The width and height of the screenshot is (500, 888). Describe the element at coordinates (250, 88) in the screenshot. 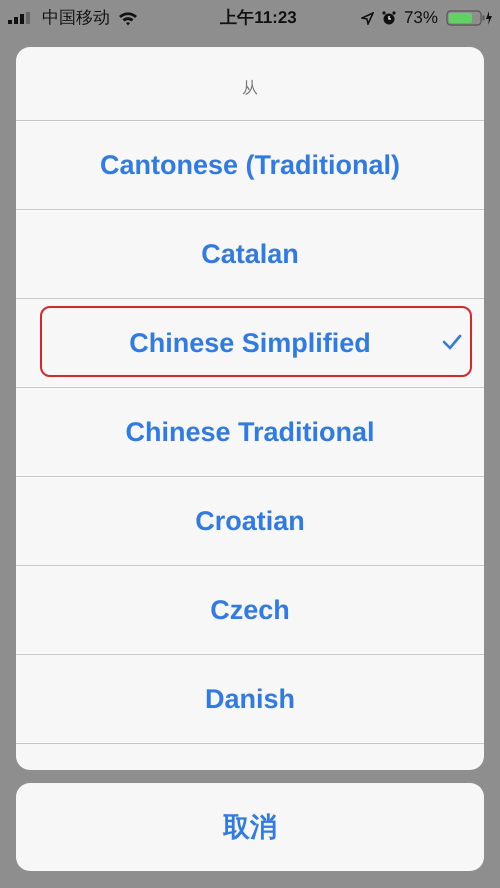

I see `sheet-title: 从` at that location.